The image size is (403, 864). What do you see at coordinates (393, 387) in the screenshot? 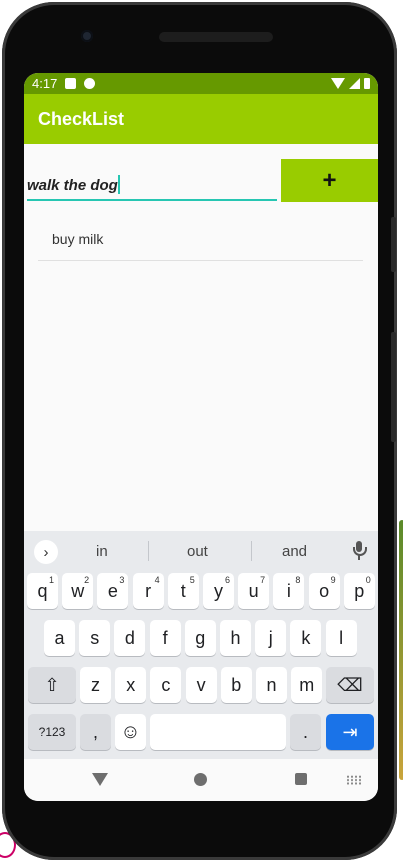
I see `power-button` at bounding box center [393, 387].